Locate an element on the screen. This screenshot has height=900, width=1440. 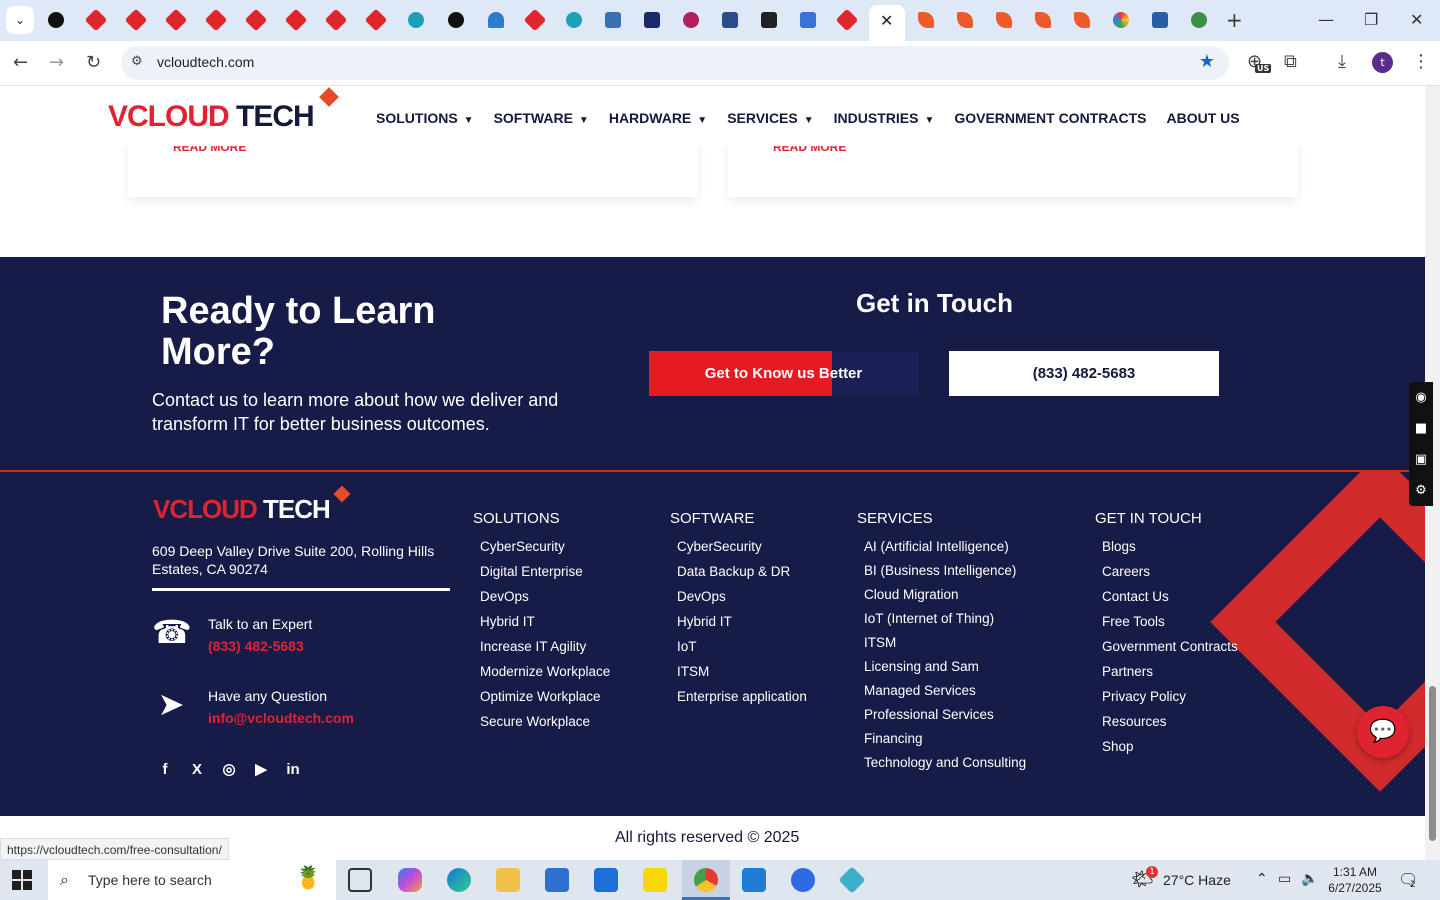
mail-icon is located at coordinates (606, 880).